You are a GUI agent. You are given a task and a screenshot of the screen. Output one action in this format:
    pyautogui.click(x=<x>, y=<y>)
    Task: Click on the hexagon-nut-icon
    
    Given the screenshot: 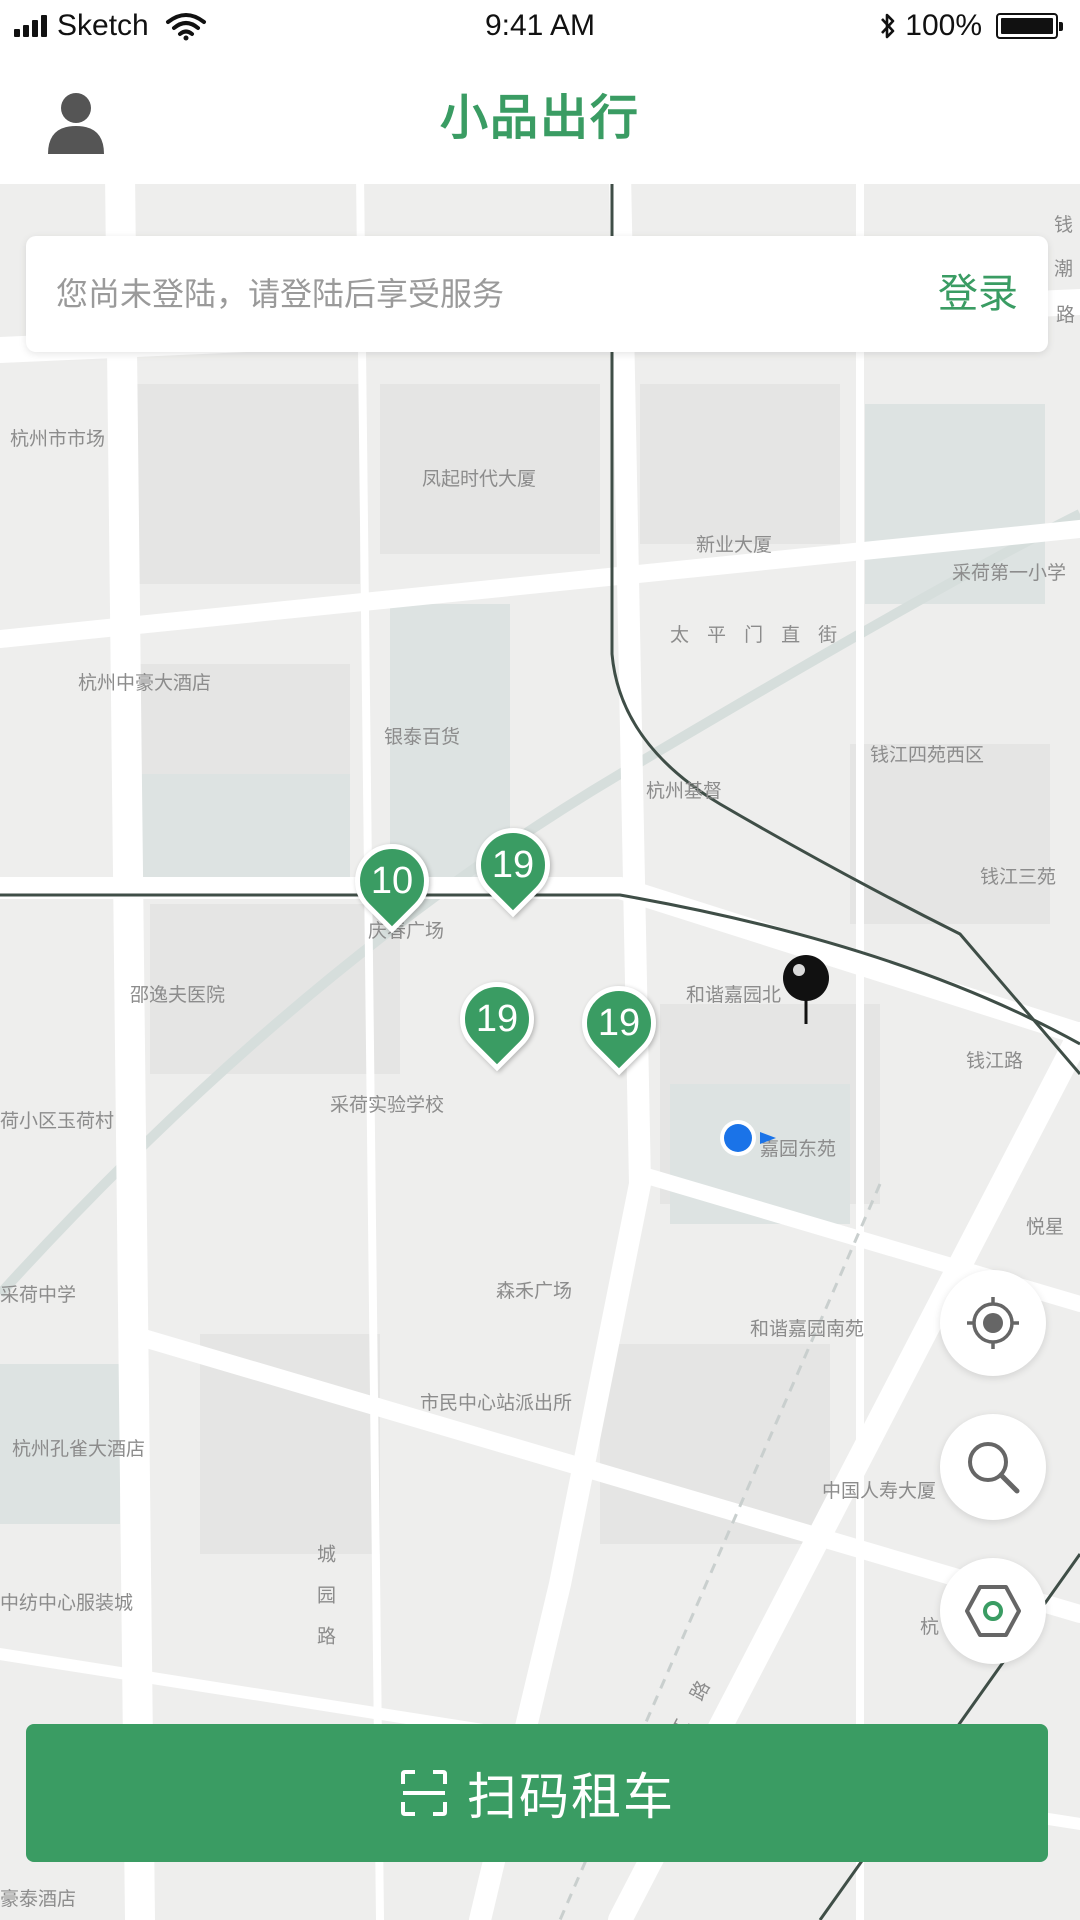 What is the action you would take?
    pyautogui.click(x=993, y=1611)
    